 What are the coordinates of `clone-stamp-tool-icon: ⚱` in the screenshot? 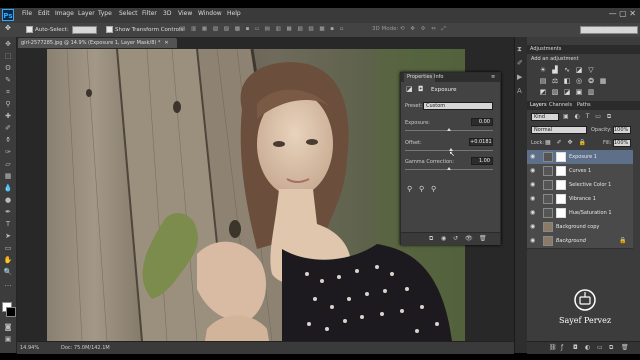 It's located at (8, 140).